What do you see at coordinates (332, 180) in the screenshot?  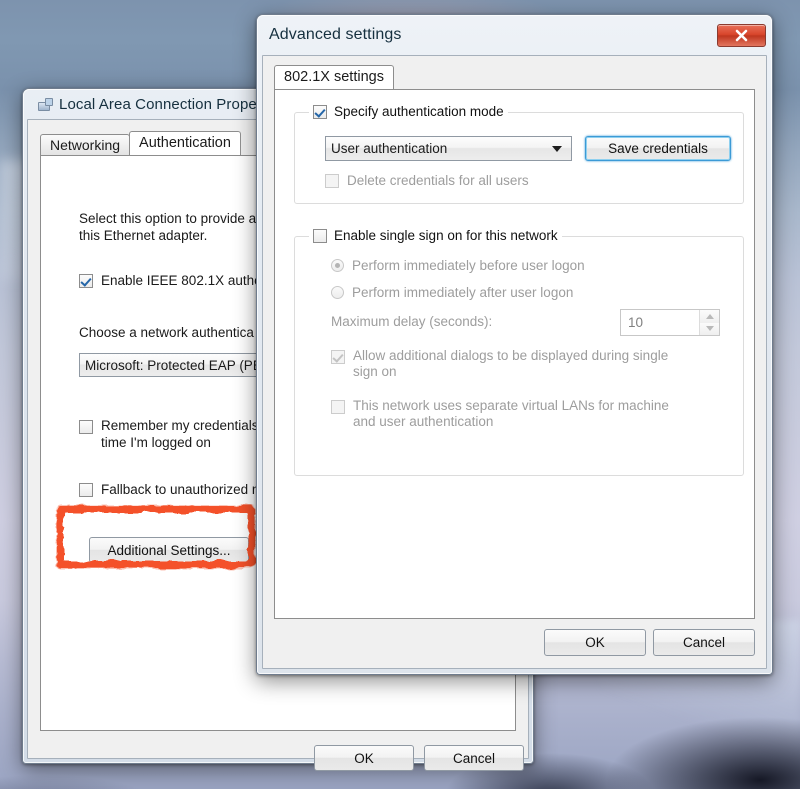 I see `delete-credentials-checkbox` at bounding box center [332, 180].